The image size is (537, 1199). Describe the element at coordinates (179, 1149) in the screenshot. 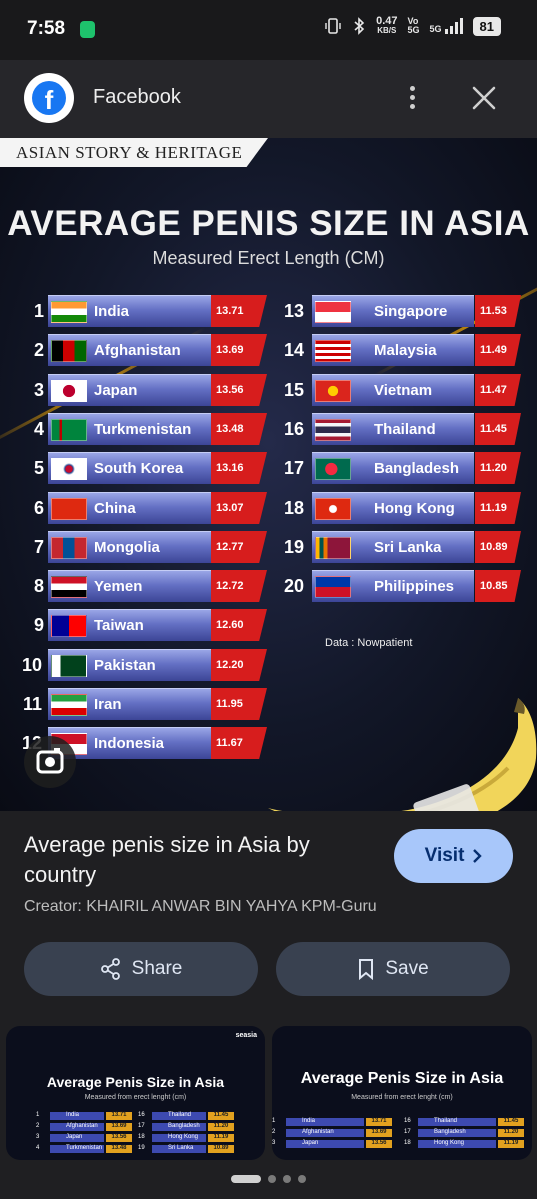

I see `thumb-country: Sri Lanka` at that location.